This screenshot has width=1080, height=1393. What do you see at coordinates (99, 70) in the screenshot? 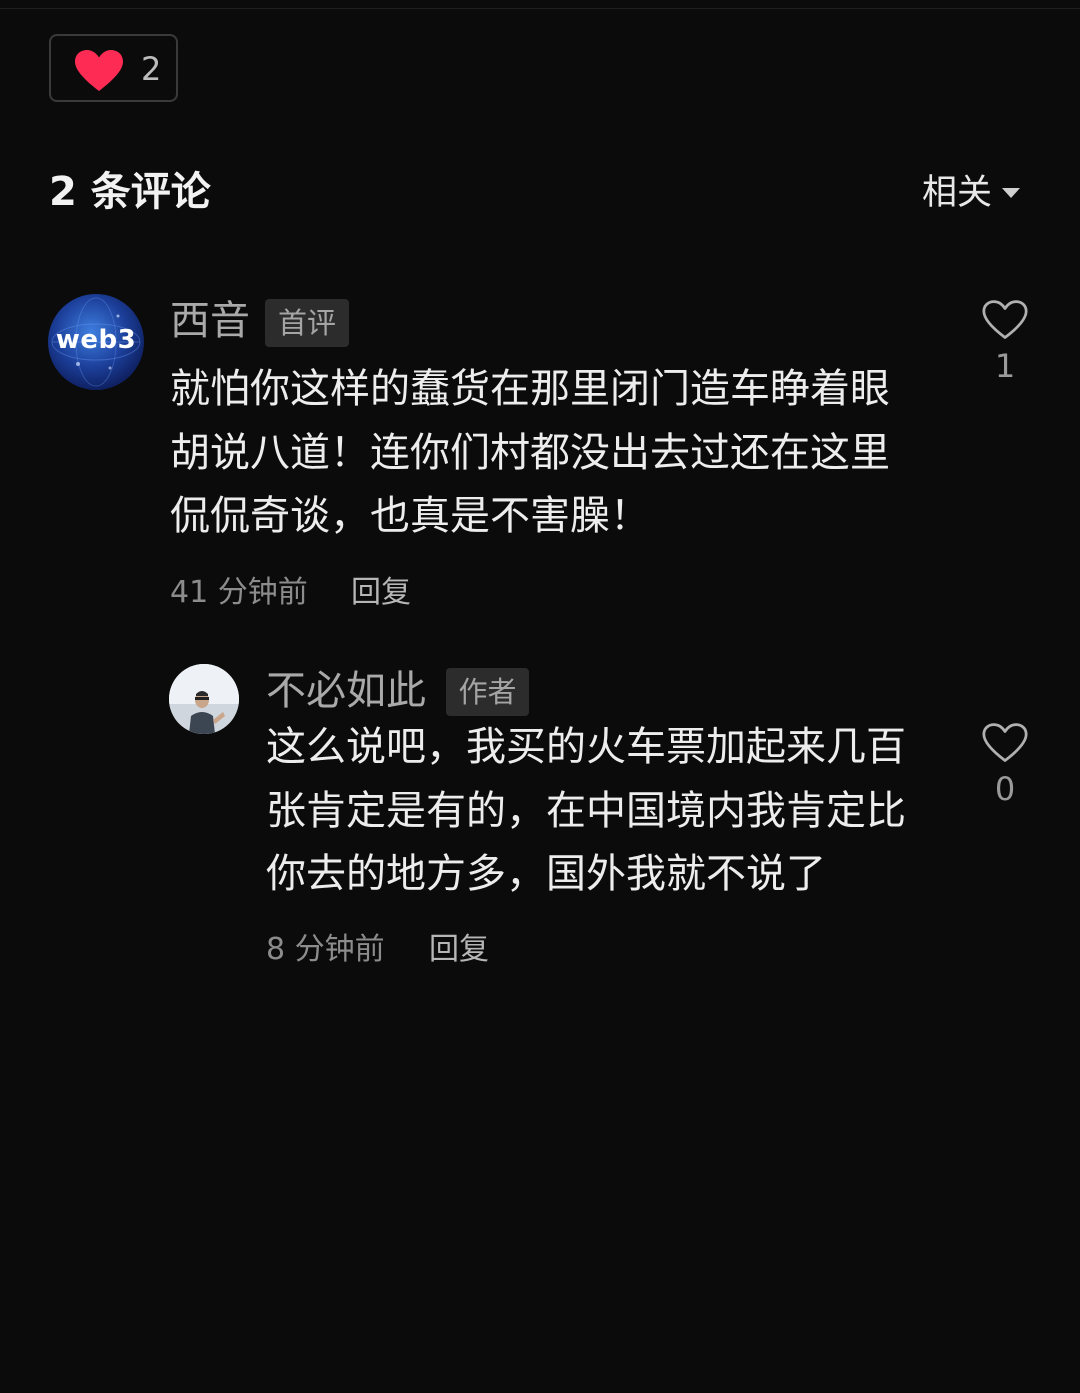
I see `heart-filled-icon` at bounding box center [99, 70].